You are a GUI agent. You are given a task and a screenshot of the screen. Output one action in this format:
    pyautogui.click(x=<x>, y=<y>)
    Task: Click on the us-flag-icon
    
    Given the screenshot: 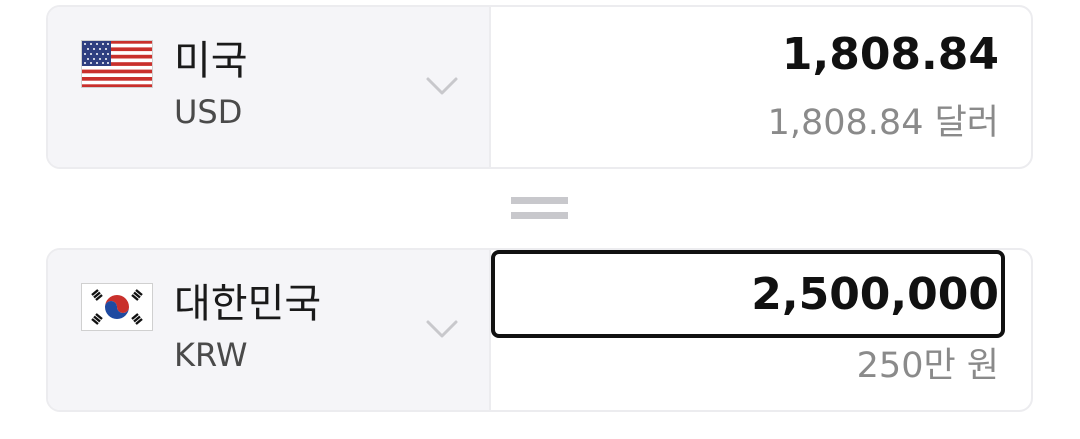 What is the action you would take?
    pyautogui.click(x=117, y=64)
    